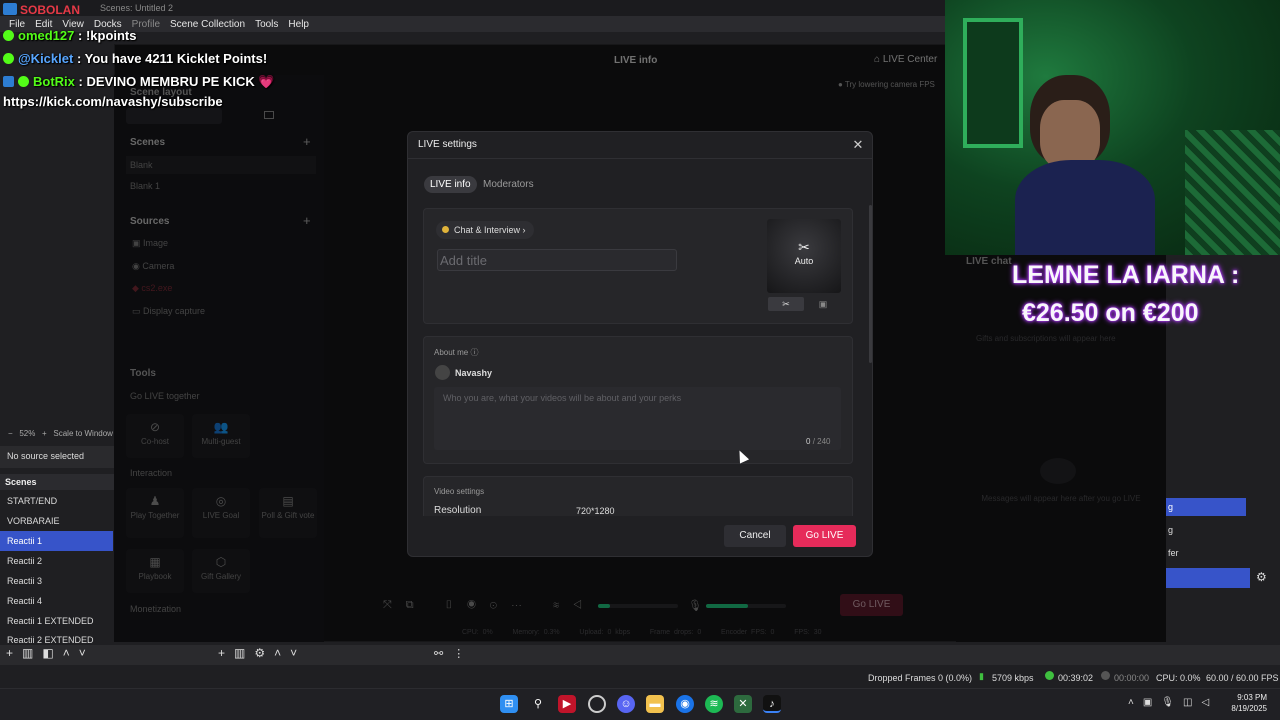 This screenshot has width=1280, height=720. I want to click on mic-tray-icon: 🎙, so click(1172, 702).